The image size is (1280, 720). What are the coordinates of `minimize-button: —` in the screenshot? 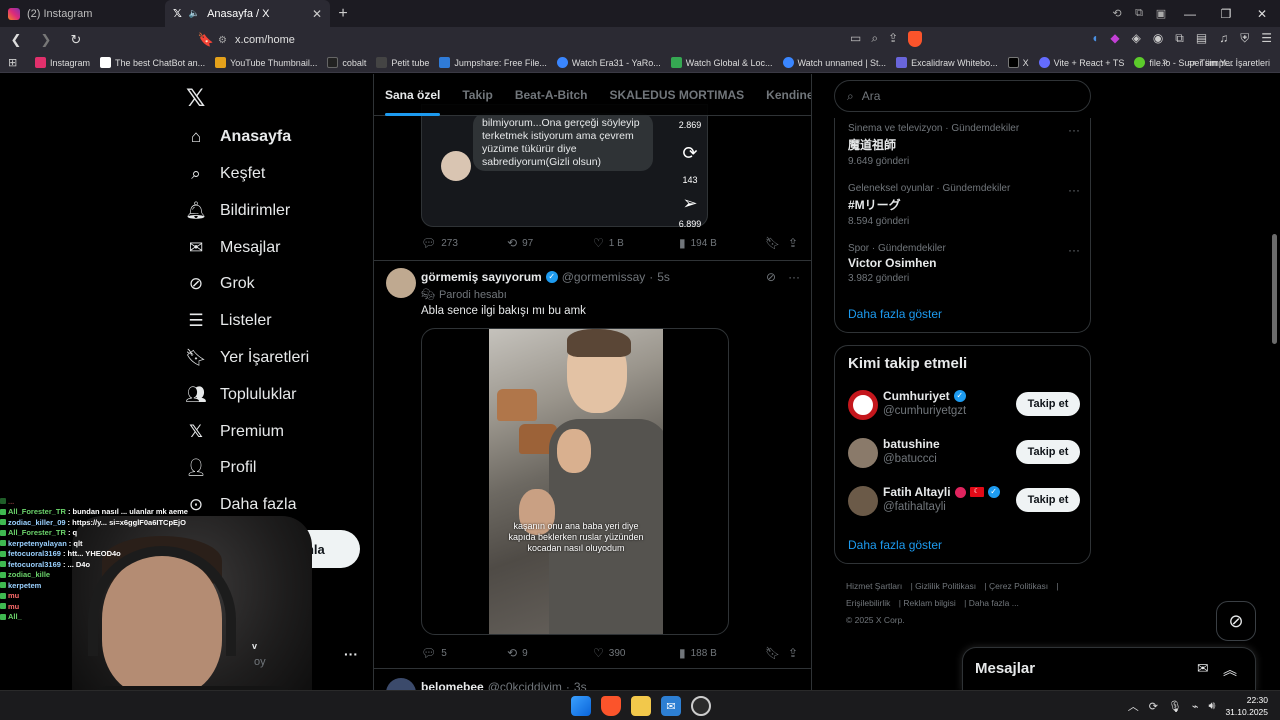 It's located at (1190, 14).